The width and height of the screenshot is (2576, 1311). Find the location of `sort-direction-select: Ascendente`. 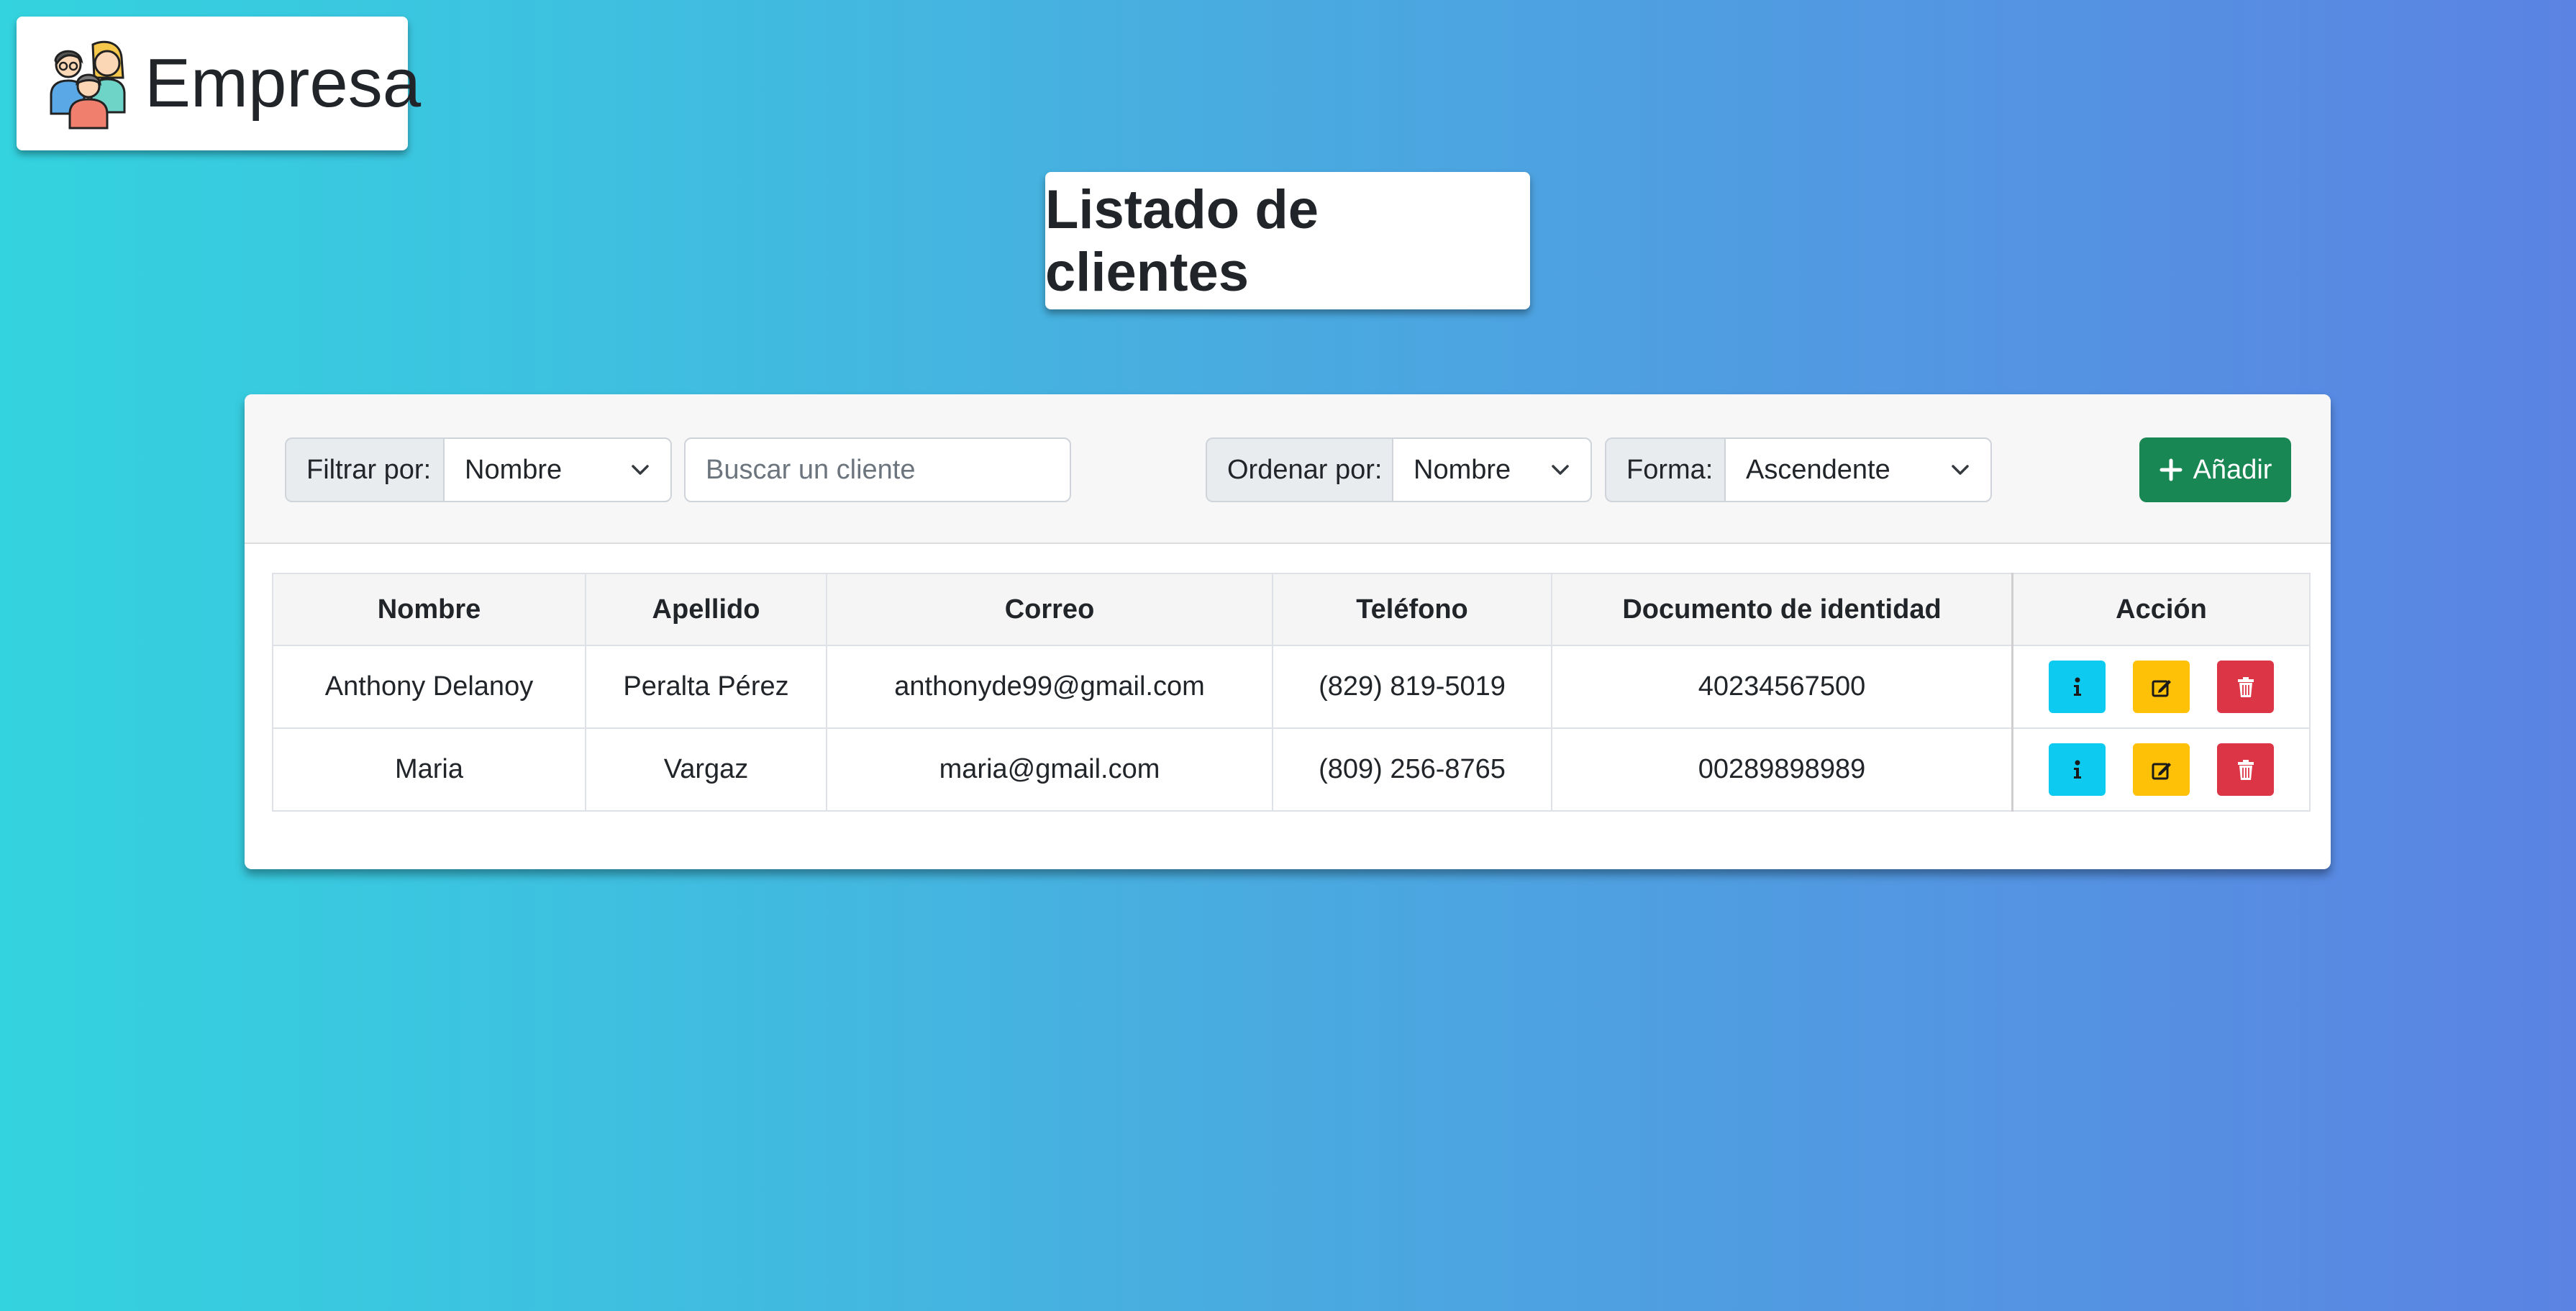

sort-direction-select: Ascendente is located at coordinates (1858, 469).